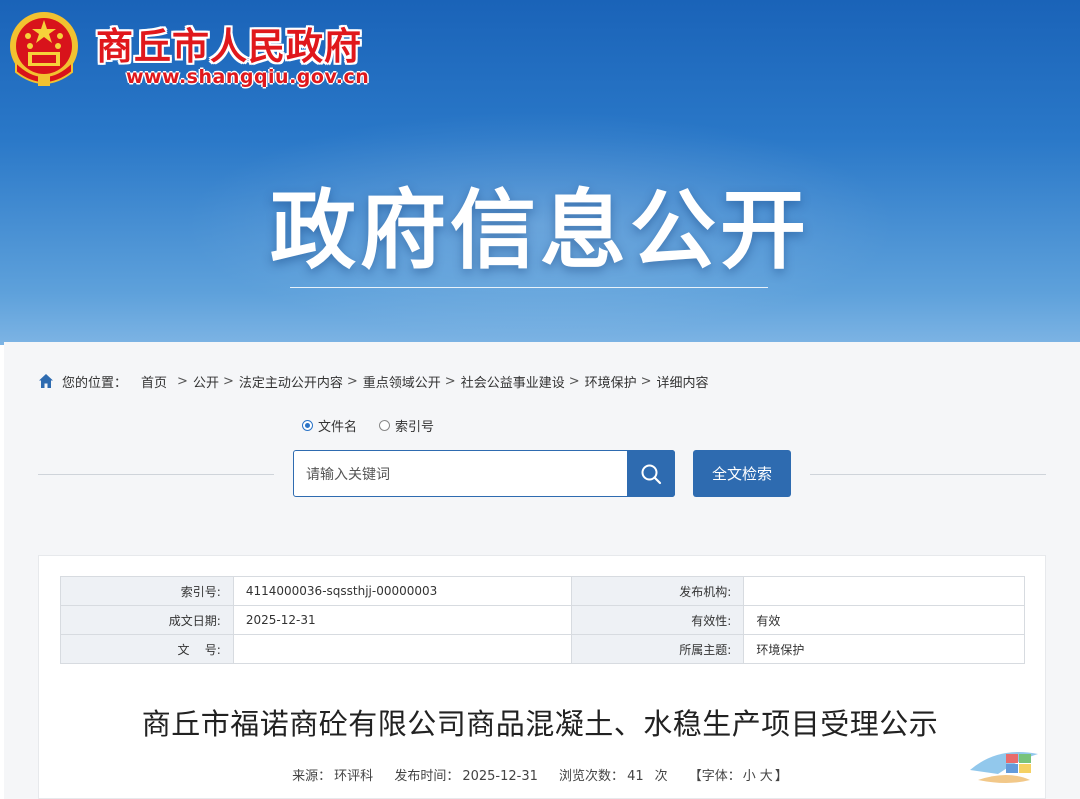 Image resolution: width=1080 pixels, height=799 pixels. I want to click on banner-underline, so click(529, 287).